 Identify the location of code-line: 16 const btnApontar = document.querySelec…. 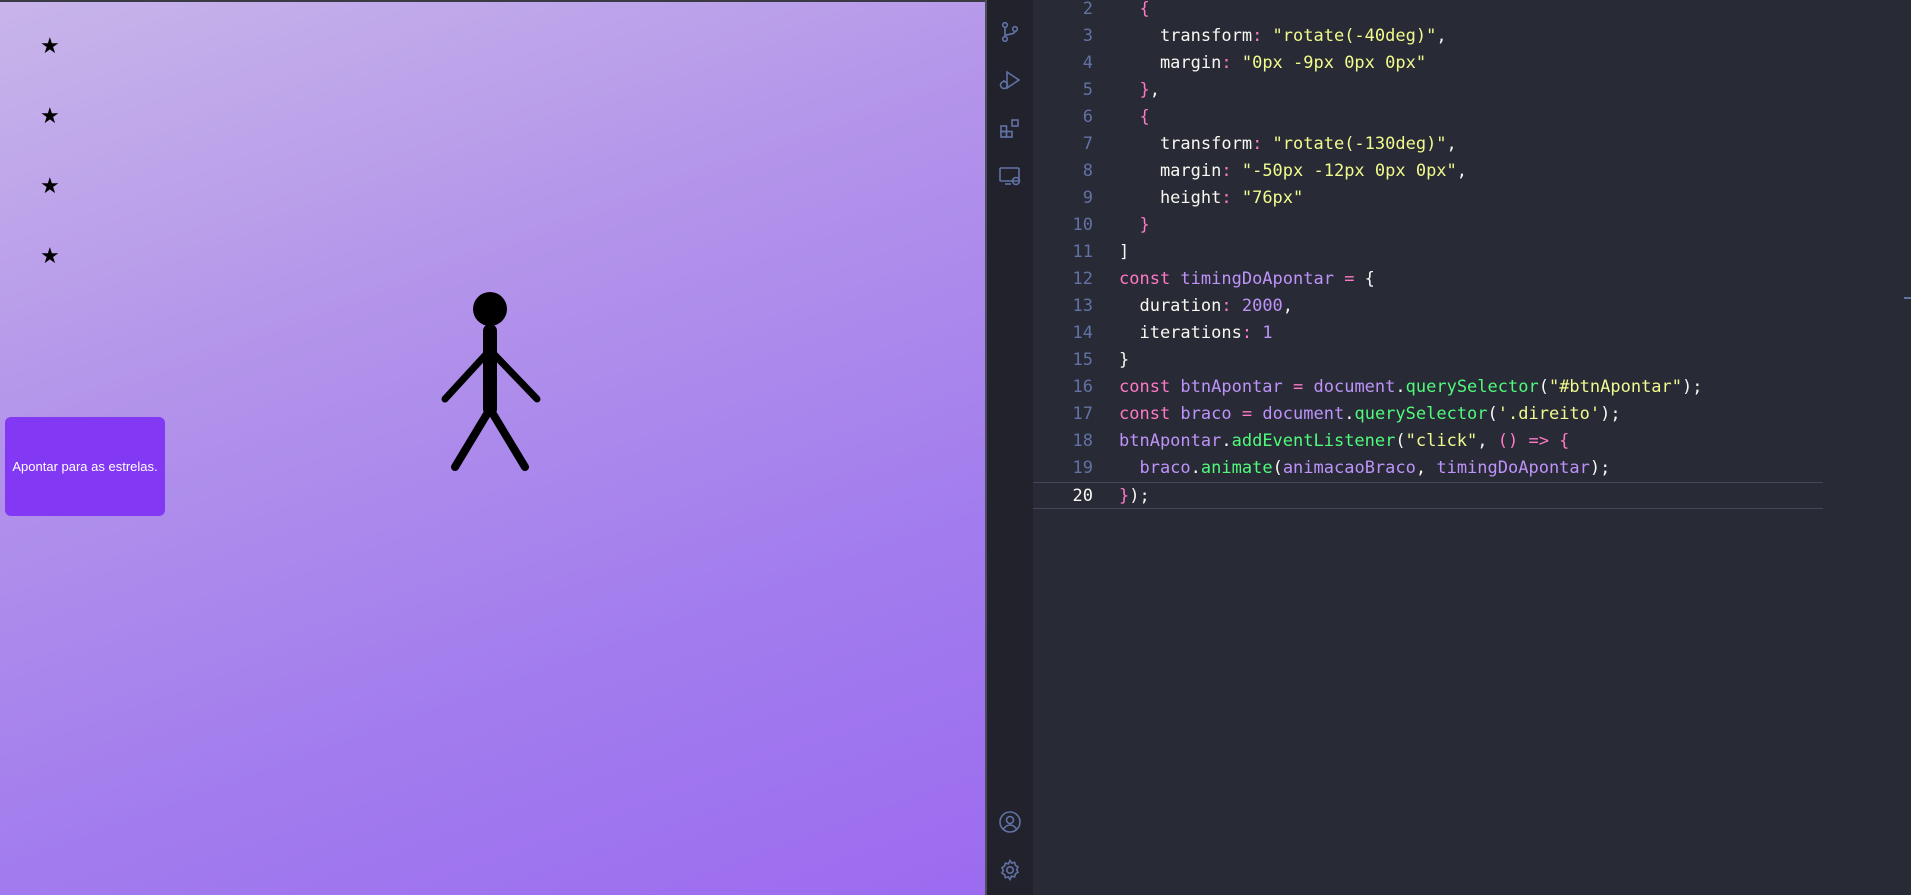
(1428, 387).